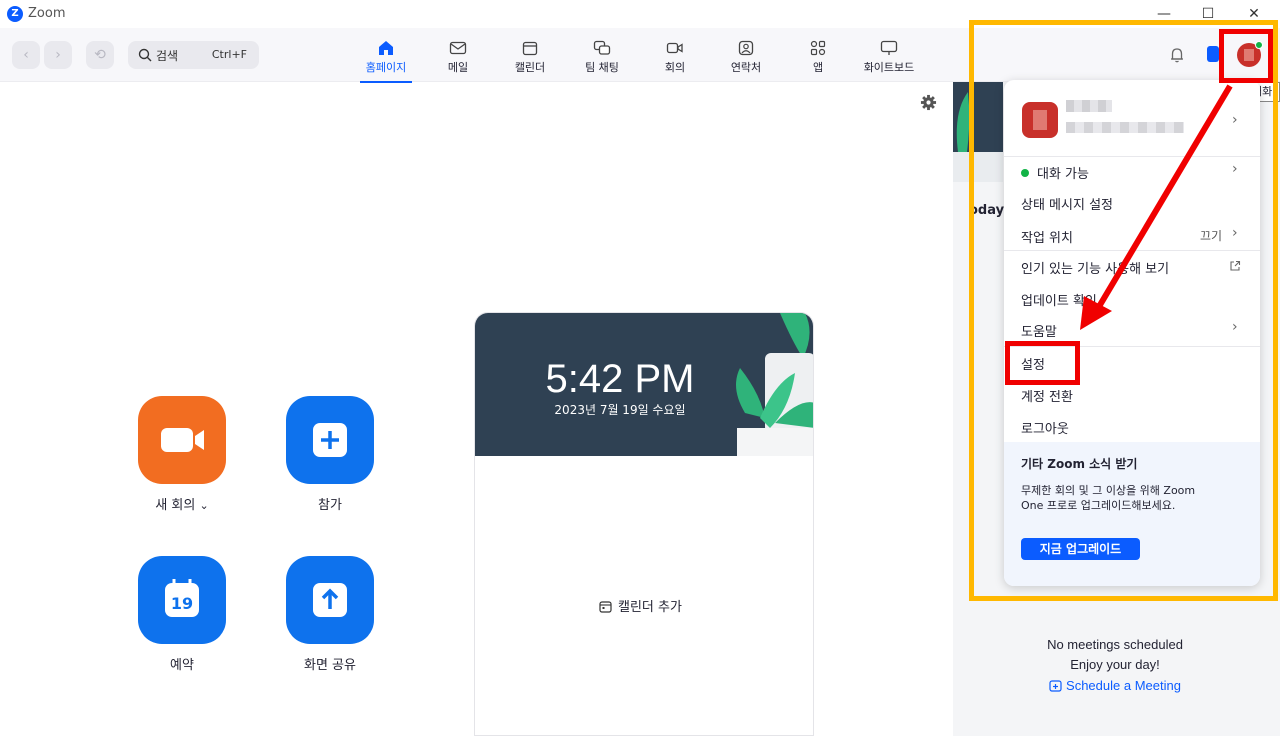 Image resolution: width=1280 pixels, height=736 pixels. Describe the element at coordinates (1115, 655) in the screenshot. I see `no-meetings-text: No meetings scheduled Enjoy your day!` at that location.